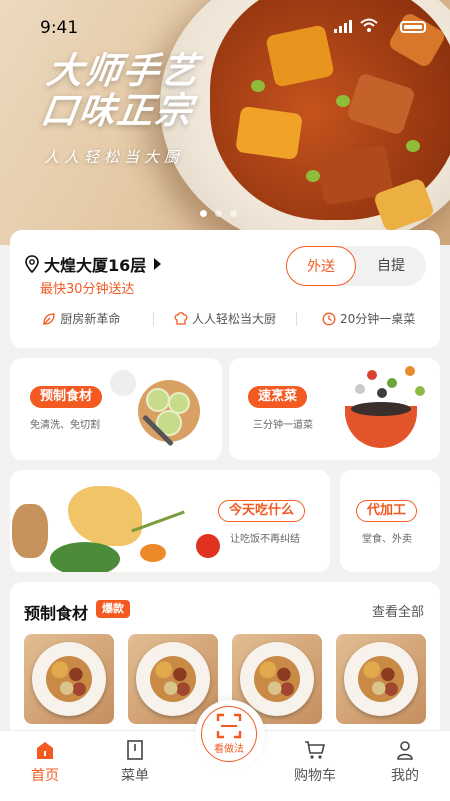  What do you see at coordinates (262, 511) in the screenshot?
I see `category-title: 今天吃什么` at bounding box center [262, 511].